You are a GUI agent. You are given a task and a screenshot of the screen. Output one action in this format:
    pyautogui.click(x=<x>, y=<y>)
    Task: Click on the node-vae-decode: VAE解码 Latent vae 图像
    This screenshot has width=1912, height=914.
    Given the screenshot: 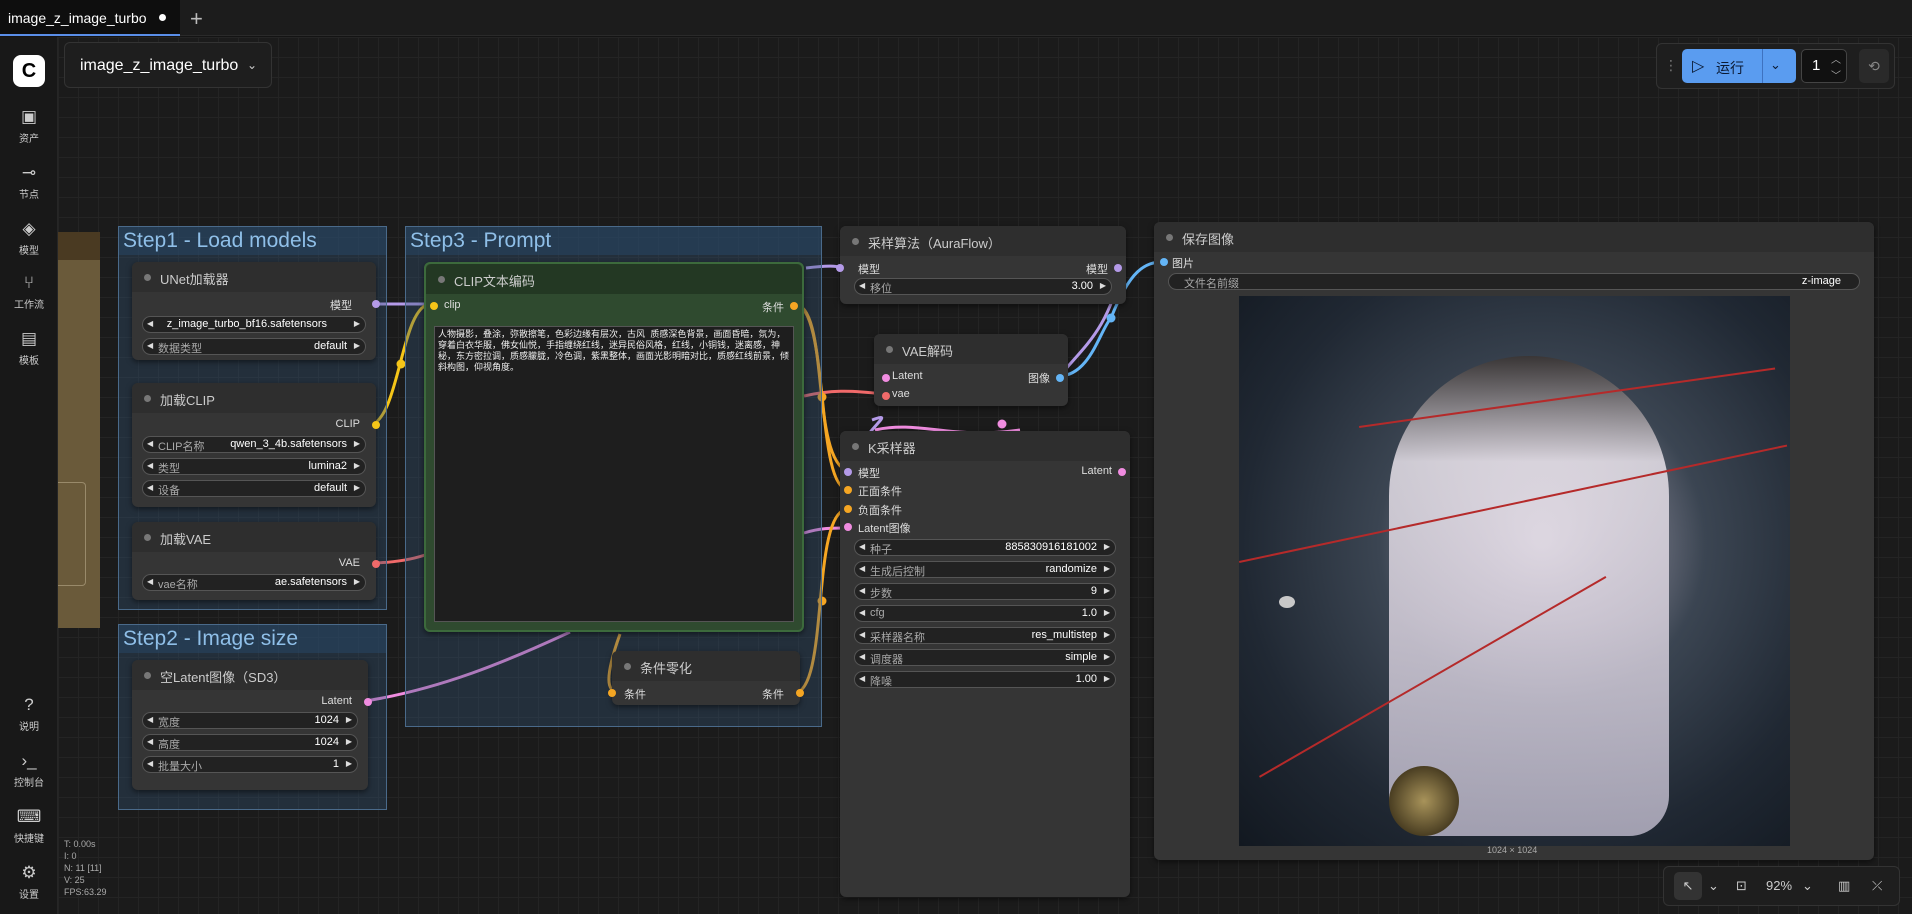 What is the action you would take?
    pyautogui.click(x=971, y=370)
    